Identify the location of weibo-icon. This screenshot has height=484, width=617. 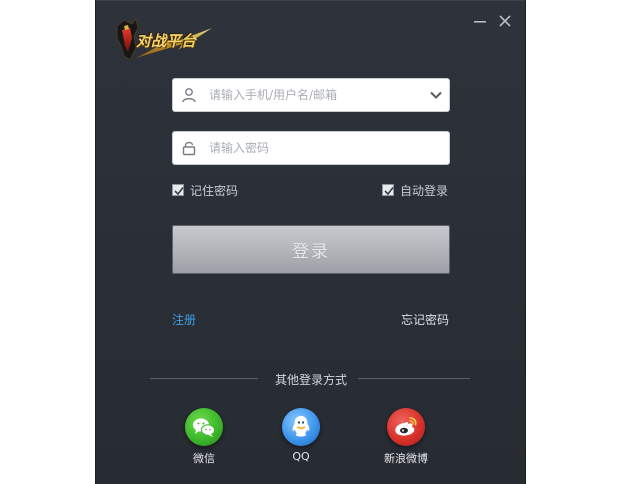
(406, 426).